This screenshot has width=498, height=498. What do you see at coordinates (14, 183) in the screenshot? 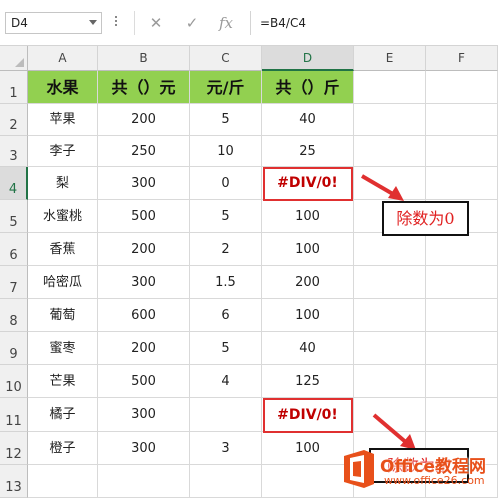
I see `row-header: 4` at bounding box center [14, 183].